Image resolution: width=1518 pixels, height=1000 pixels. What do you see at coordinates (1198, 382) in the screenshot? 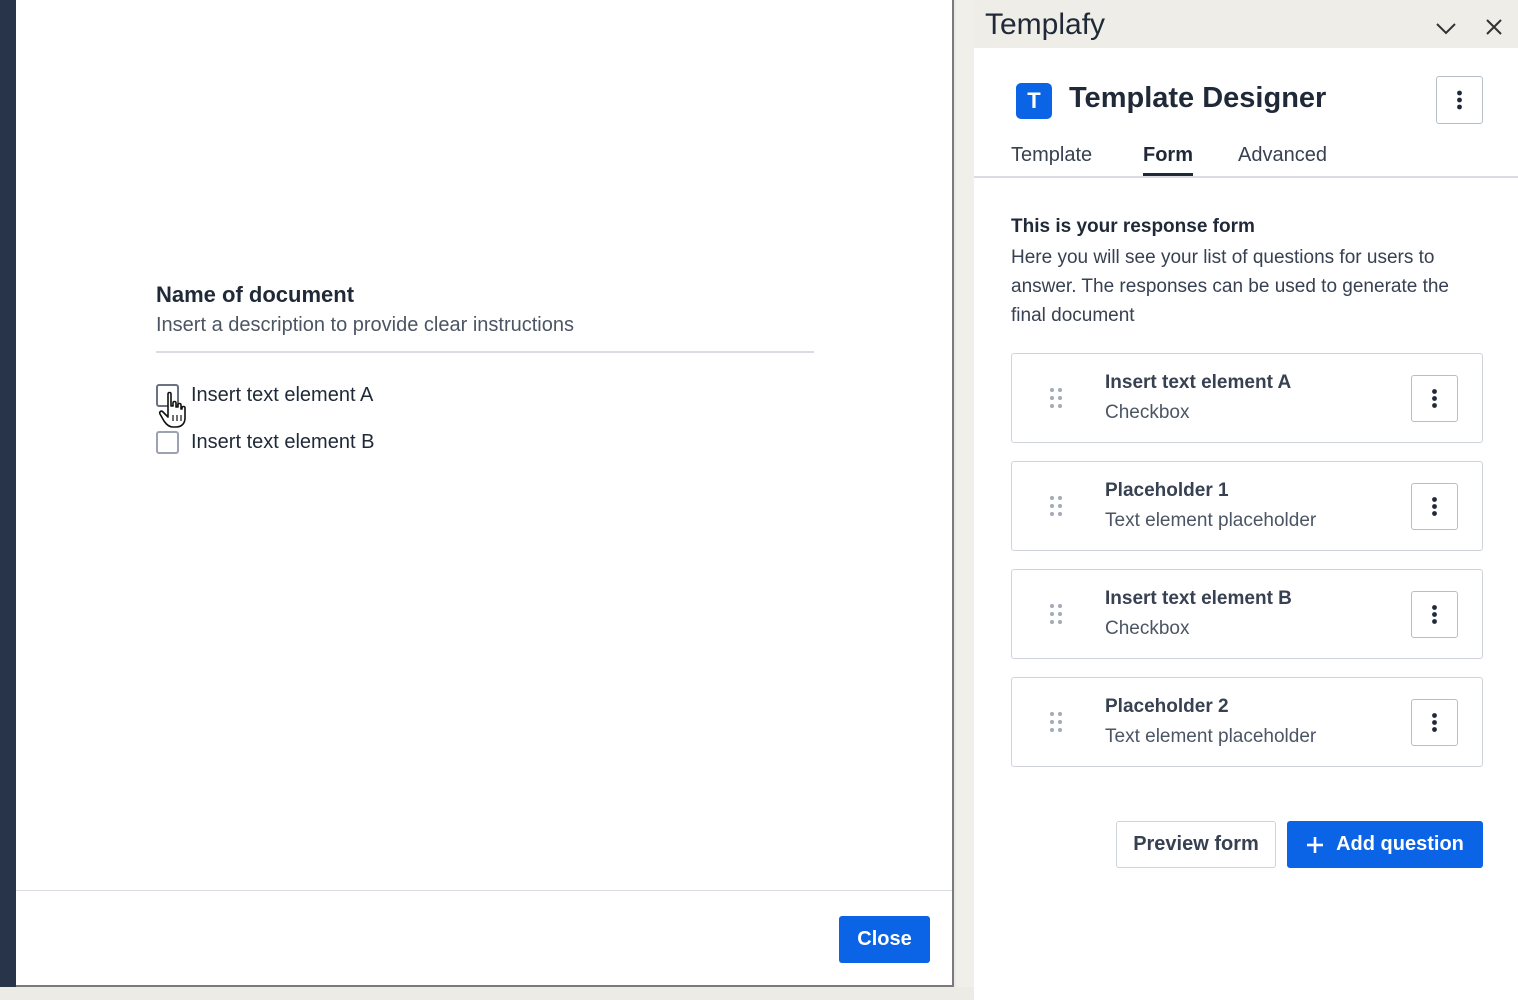
I see `question-title: Insert text element A` at bounding box center [1198, 382].